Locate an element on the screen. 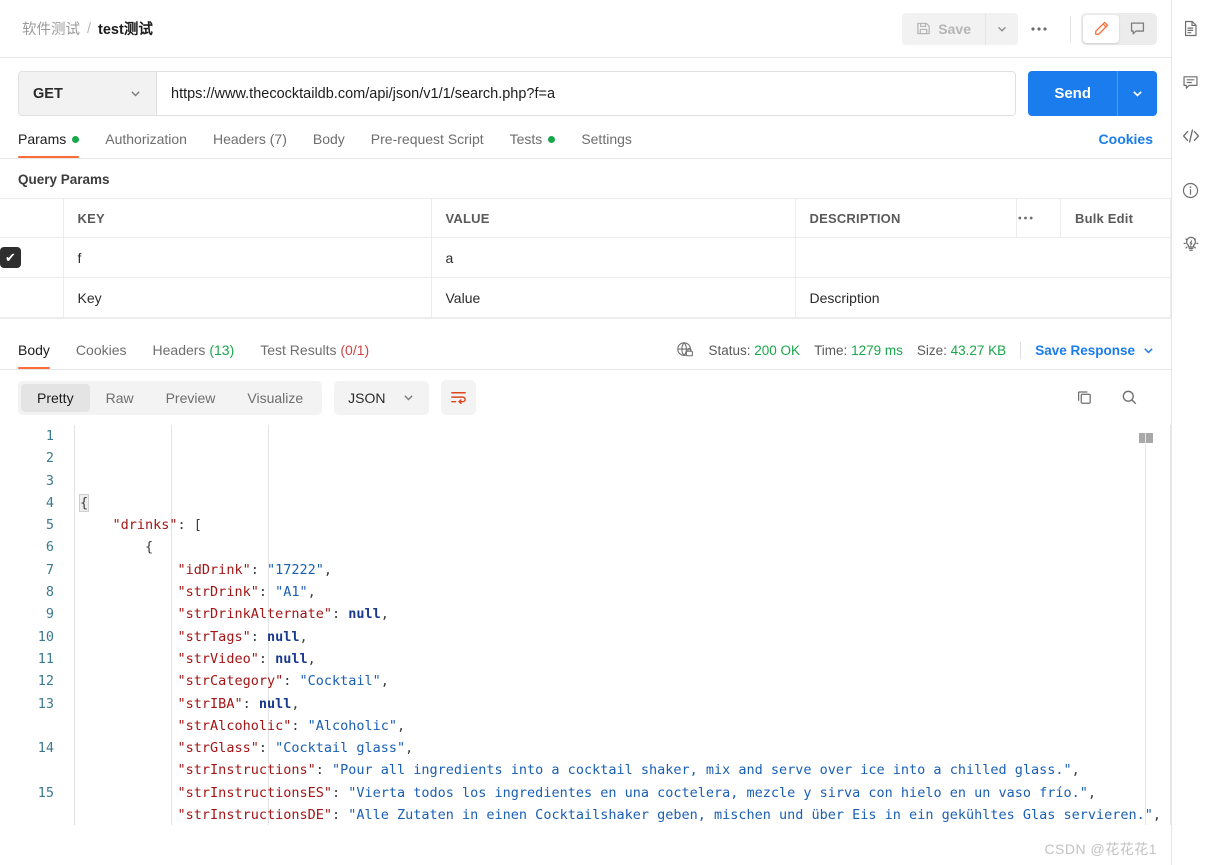  code-icon is located at coordinates (1191, 136).